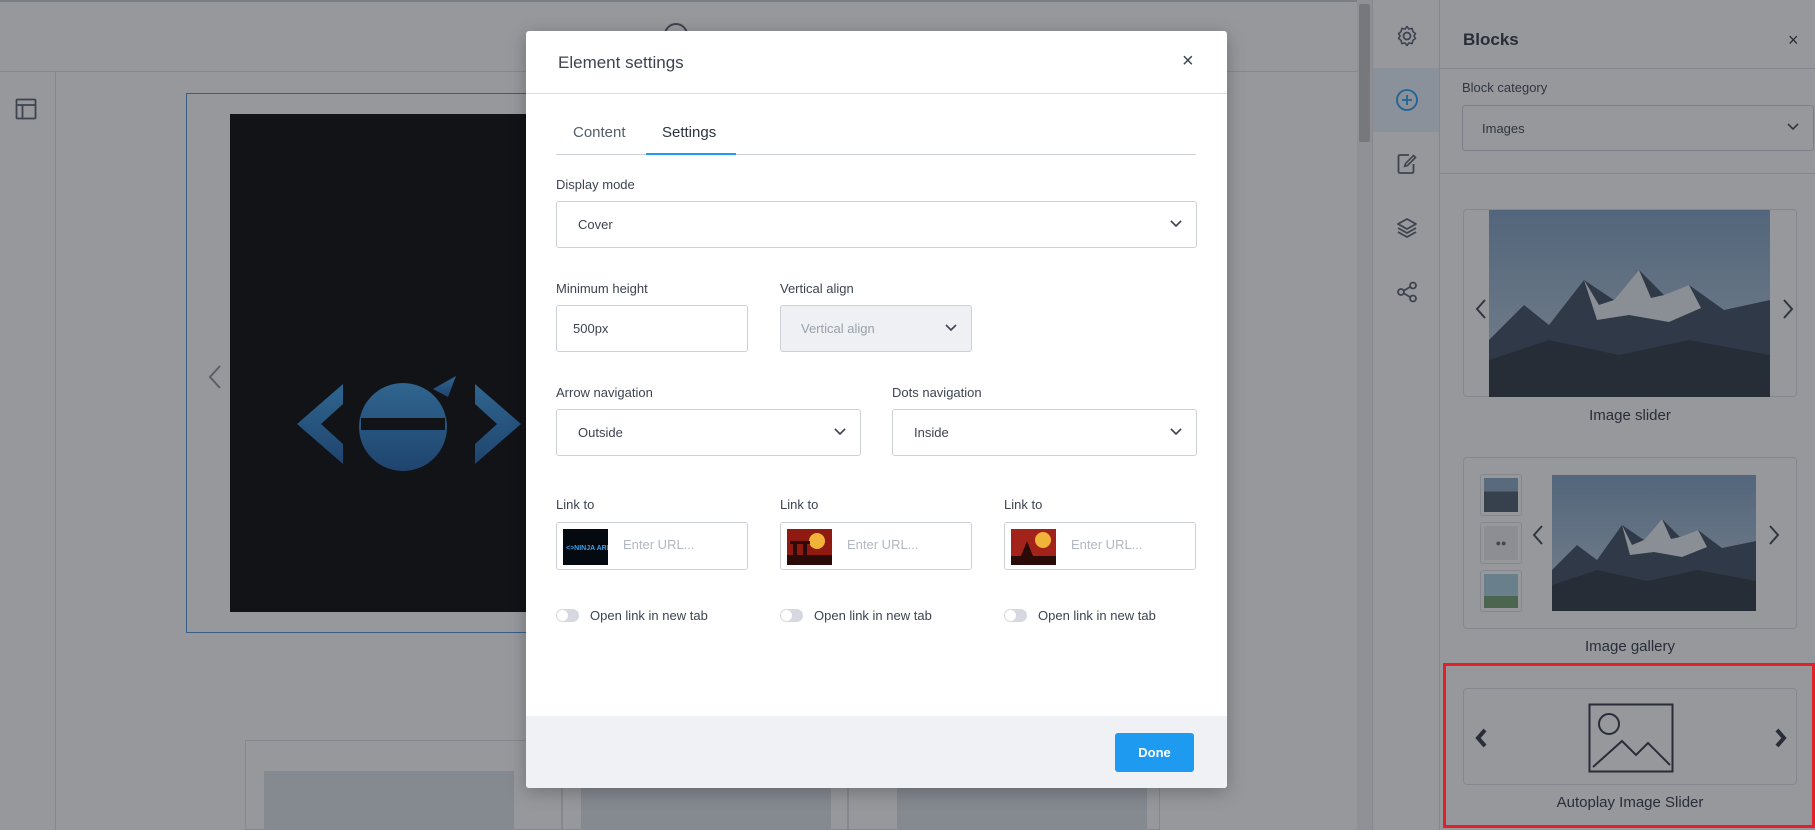  I want to click on min-height-input: 500px, so click(652, 328).